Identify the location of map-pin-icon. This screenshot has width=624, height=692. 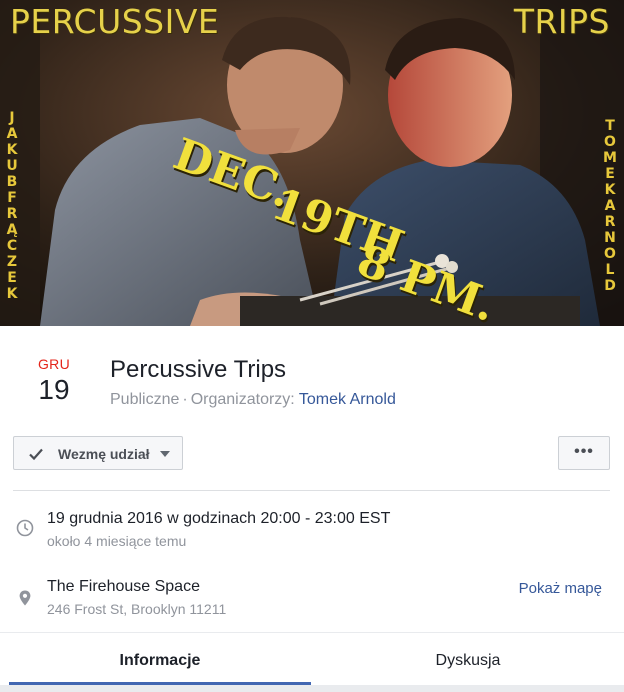
(25, 598).